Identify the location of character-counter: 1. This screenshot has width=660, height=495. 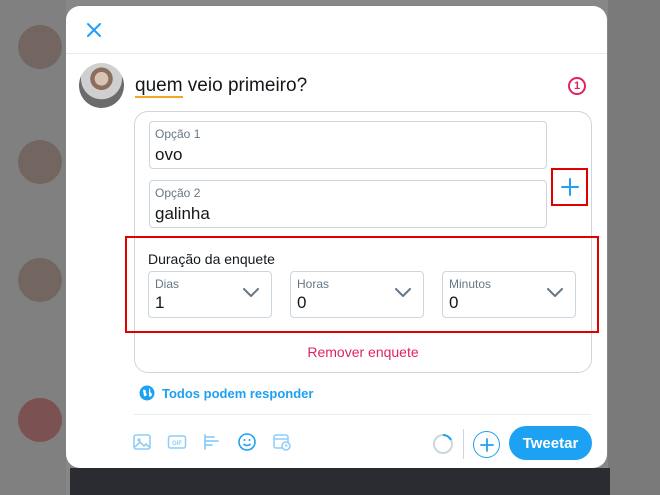
(577, 86).